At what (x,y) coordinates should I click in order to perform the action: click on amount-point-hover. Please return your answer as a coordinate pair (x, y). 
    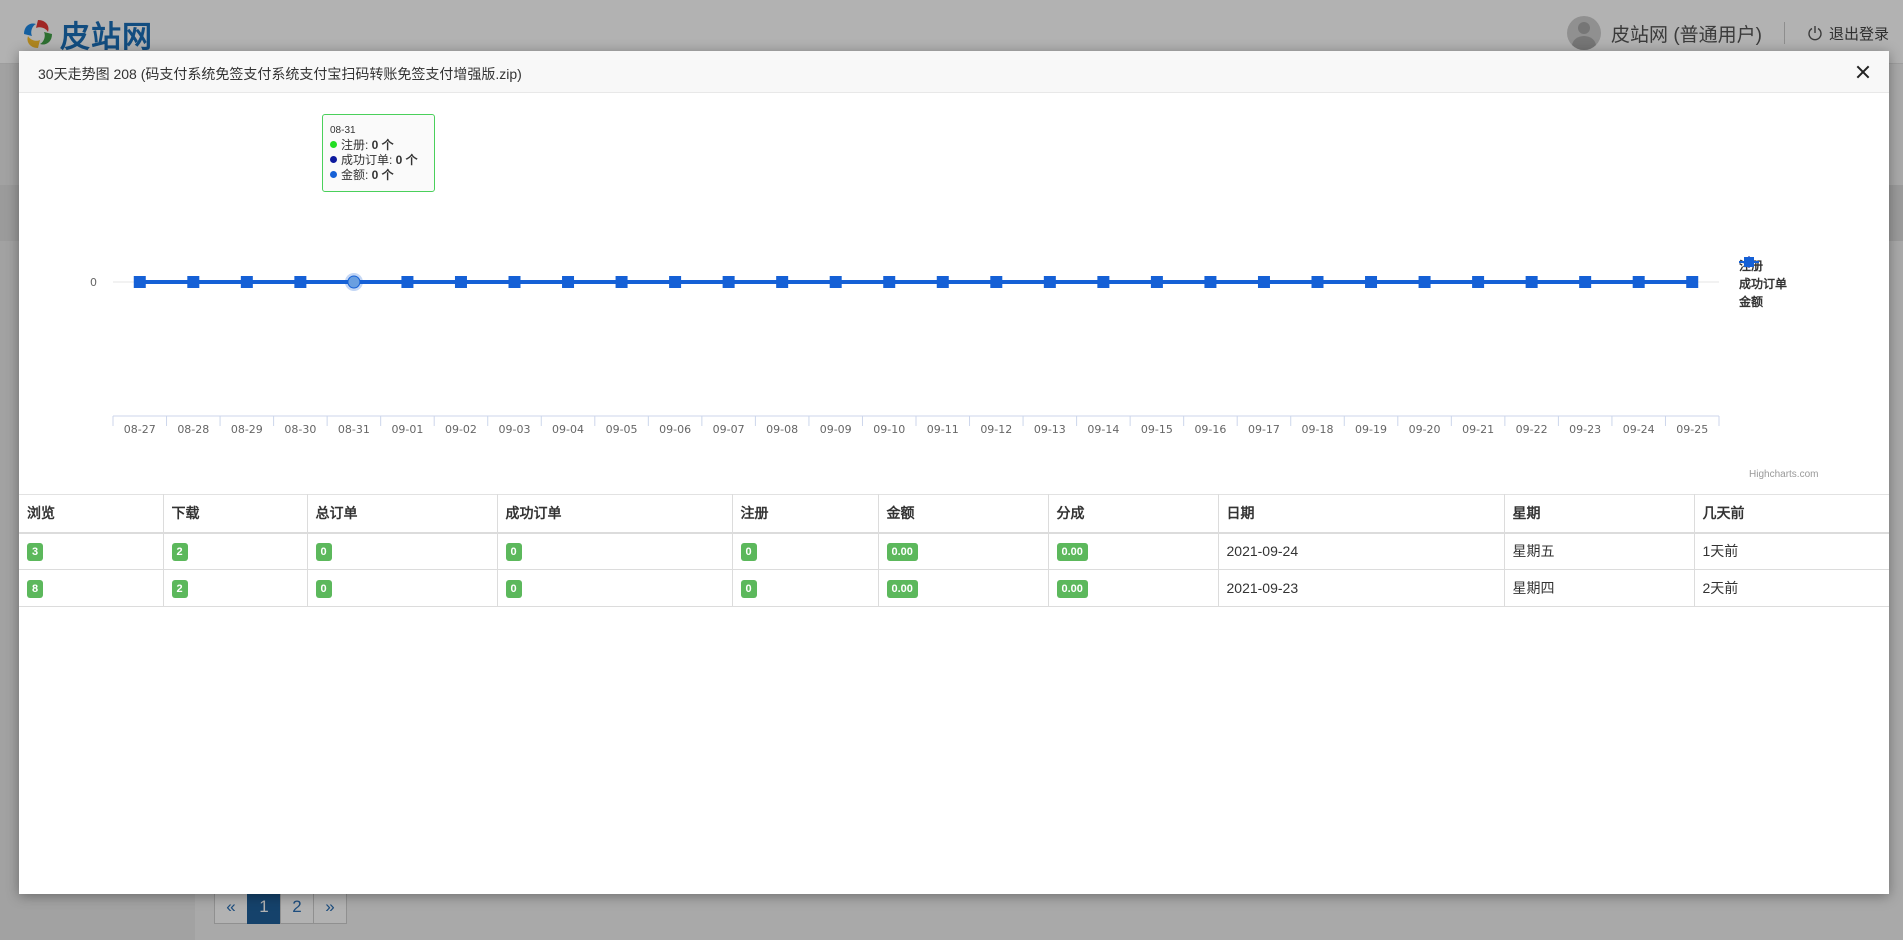
    Looking at the image, I should click on (354, 282).